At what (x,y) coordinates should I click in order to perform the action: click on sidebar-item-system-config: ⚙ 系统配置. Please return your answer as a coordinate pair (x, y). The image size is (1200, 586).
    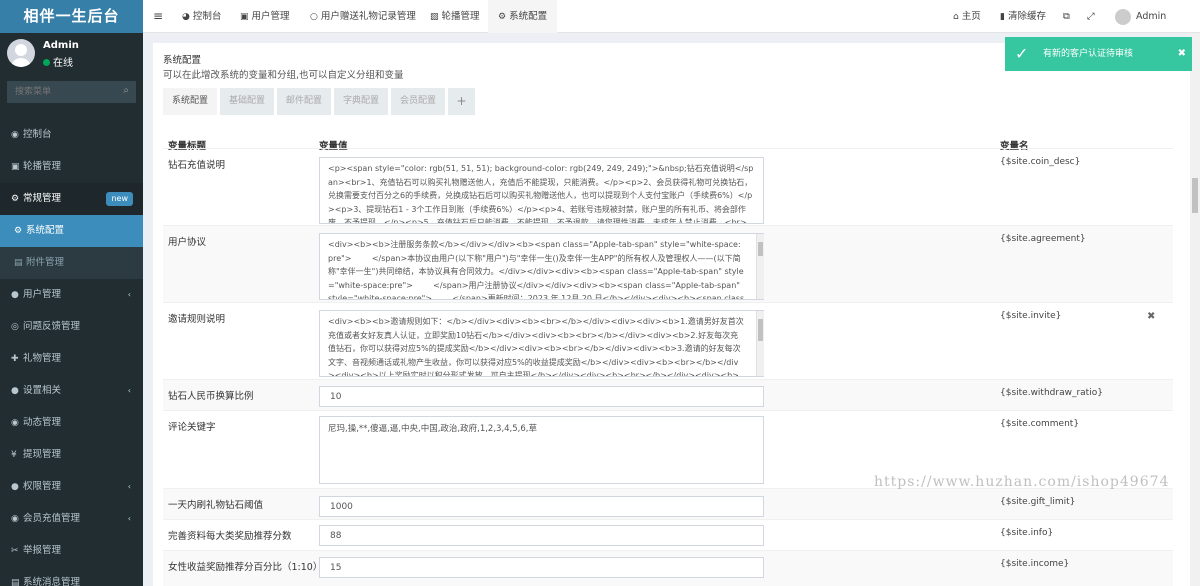
    Looking at the image, I should click on (71, 231).